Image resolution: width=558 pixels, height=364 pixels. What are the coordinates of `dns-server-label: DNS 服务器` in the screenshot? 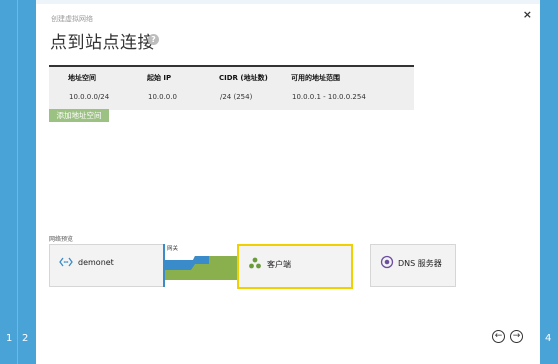 It's located at (420, 263).